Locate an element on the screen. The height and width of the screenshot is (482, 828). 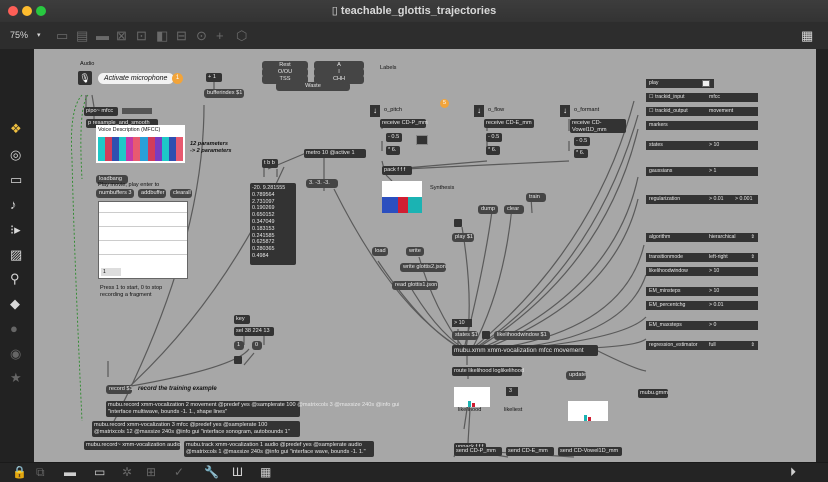
toggle-icon: ⊡ is located at coordinates (141, 36).